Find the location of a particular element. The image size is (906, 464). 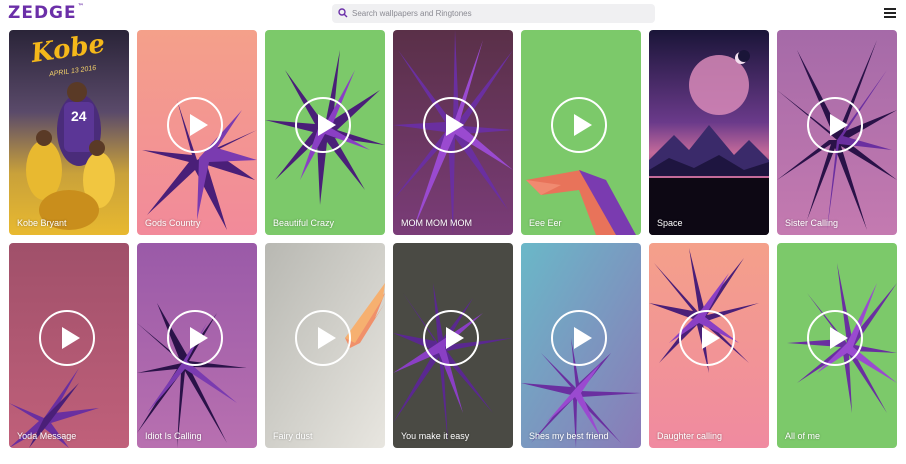

top-header: ZEDGE™ is located at coordinates (453, 14).